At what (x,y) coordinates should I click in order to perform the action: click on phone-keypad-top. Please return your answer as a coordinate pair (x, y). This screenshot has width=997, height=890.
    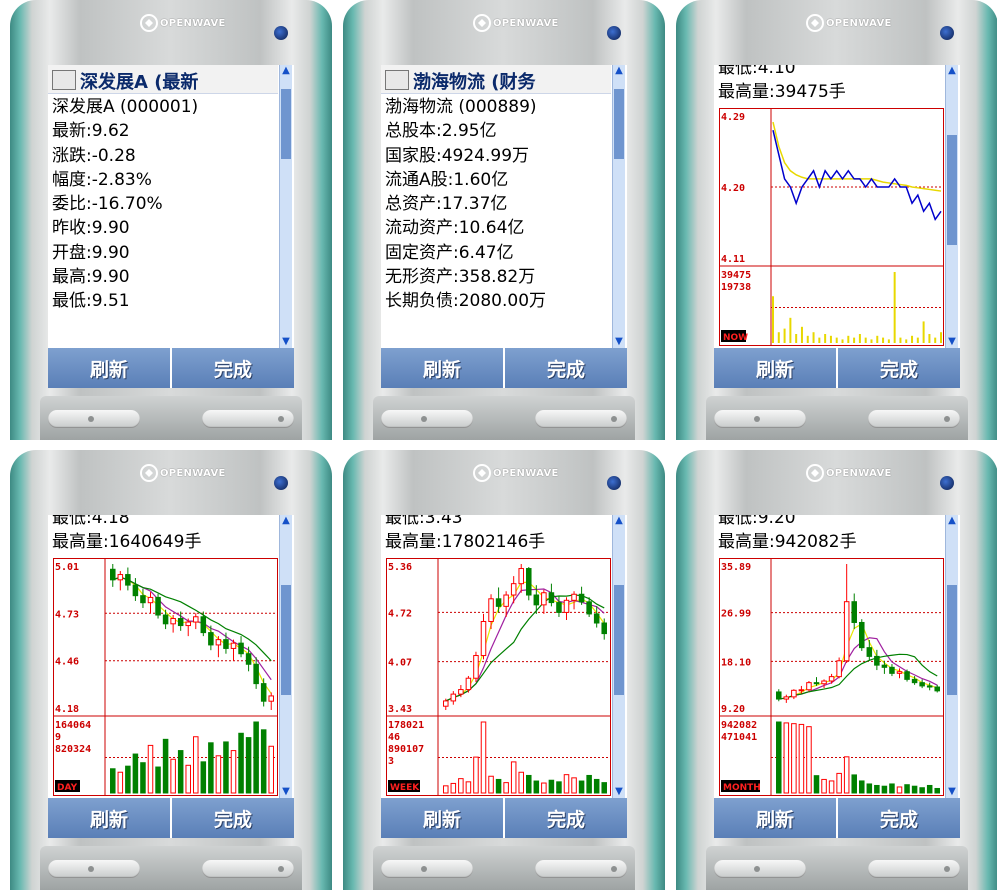
    Looking at the image, I should click on (504, 868).